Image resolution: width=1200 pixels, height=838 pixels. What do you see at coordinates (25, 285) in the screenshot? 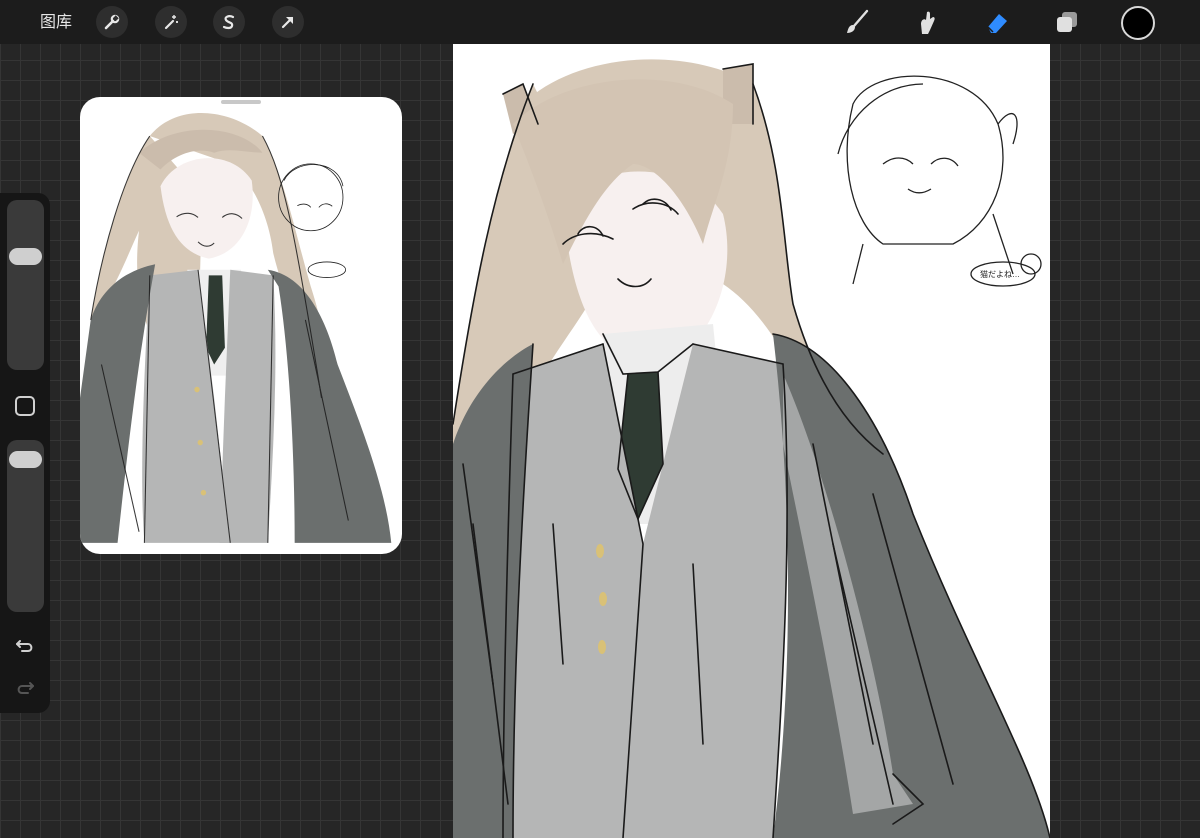
I see `brush-size-slider` at bounding box center [25, 285].